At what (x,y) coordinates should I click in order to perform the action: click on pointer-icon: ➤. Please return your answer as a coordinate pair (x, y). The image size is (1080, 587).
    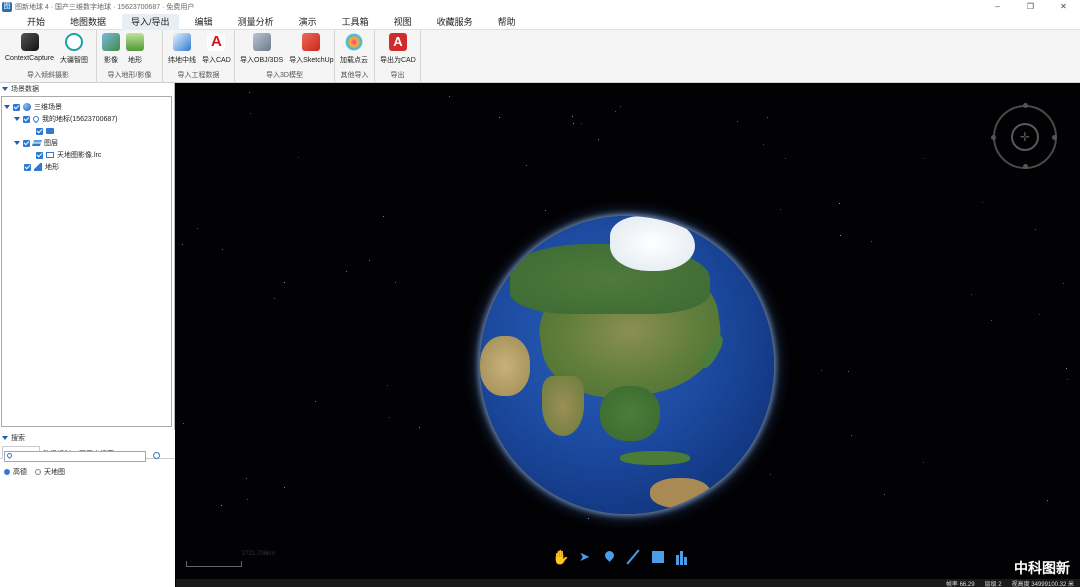
    Looking at the image, I should click on (584, 557).